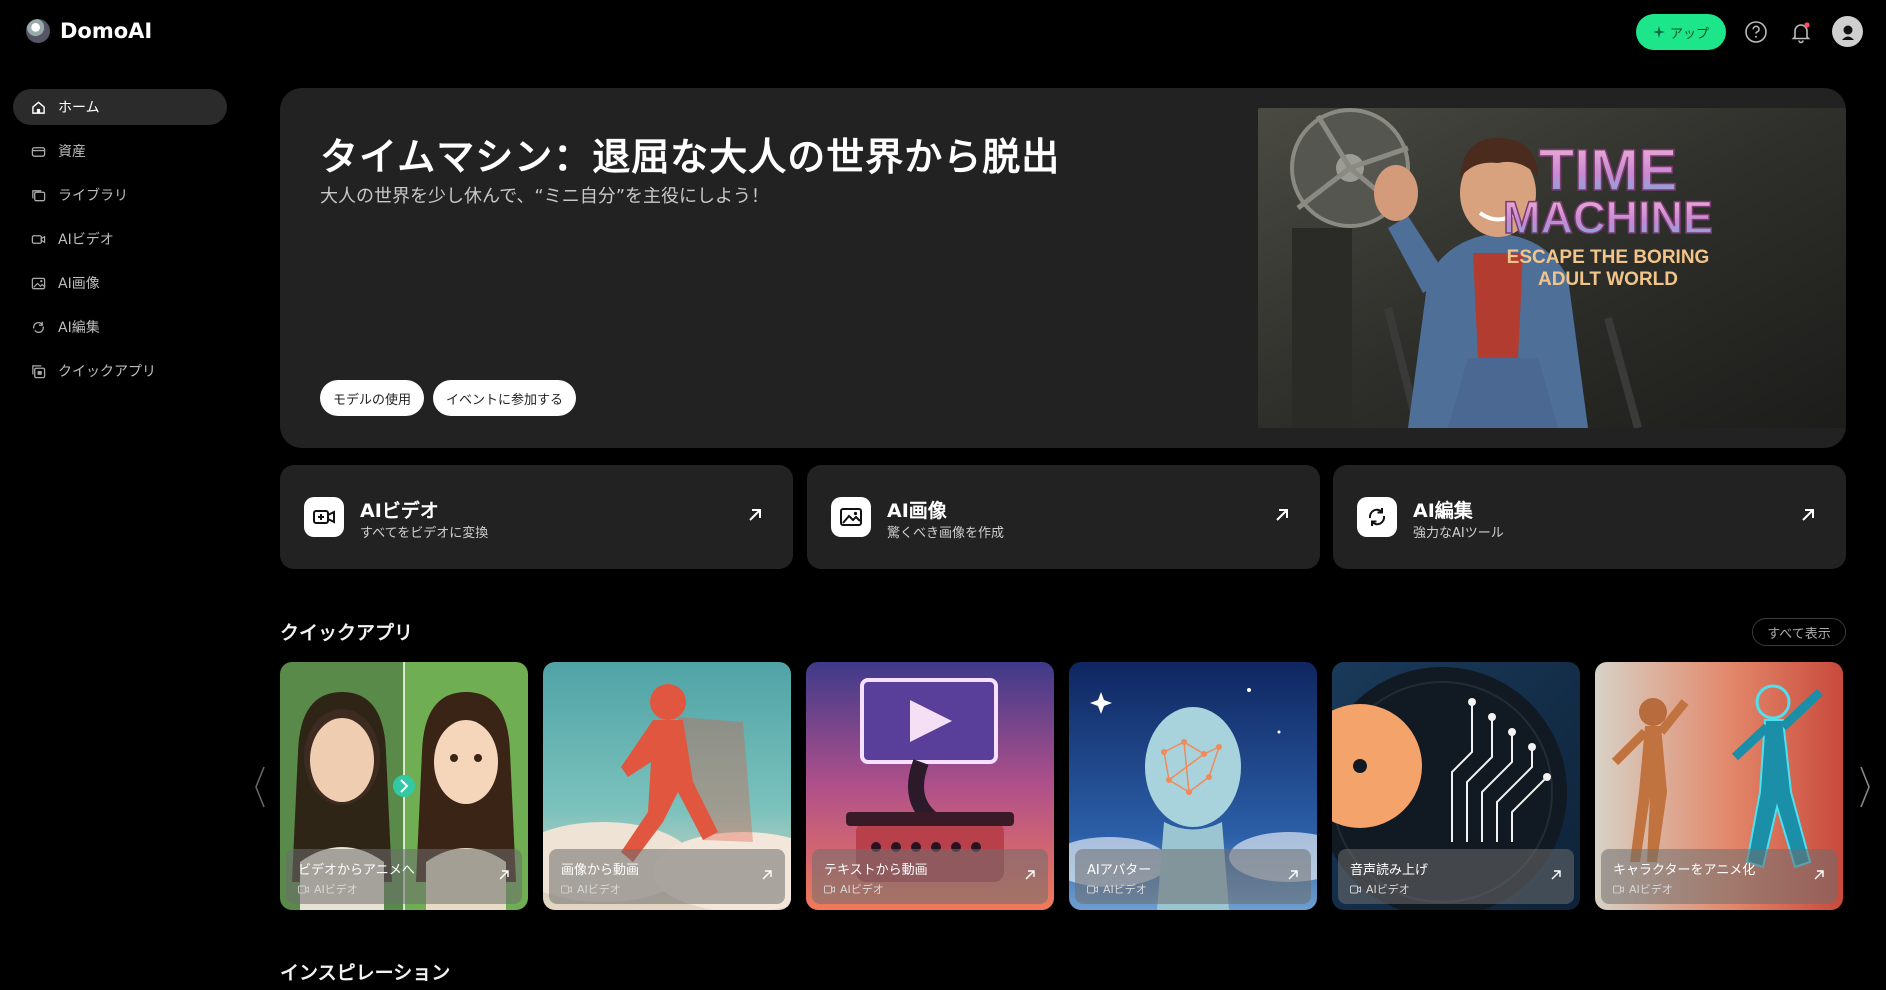 The width and height of the screenshot is (1886, 990). Describe the element at coordinates (260, 787) in the screenshot. I see `chevron-left-icon` at that location.